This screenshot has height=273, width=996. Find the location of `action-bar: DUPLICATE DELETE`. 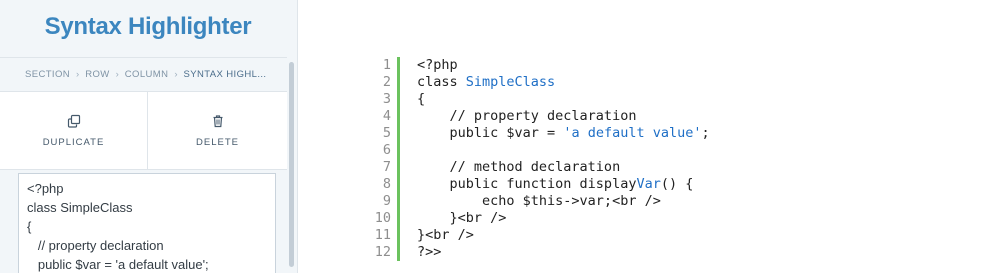

action-bar: DUPLICATE DELETE is located at coordinates (143, 131).